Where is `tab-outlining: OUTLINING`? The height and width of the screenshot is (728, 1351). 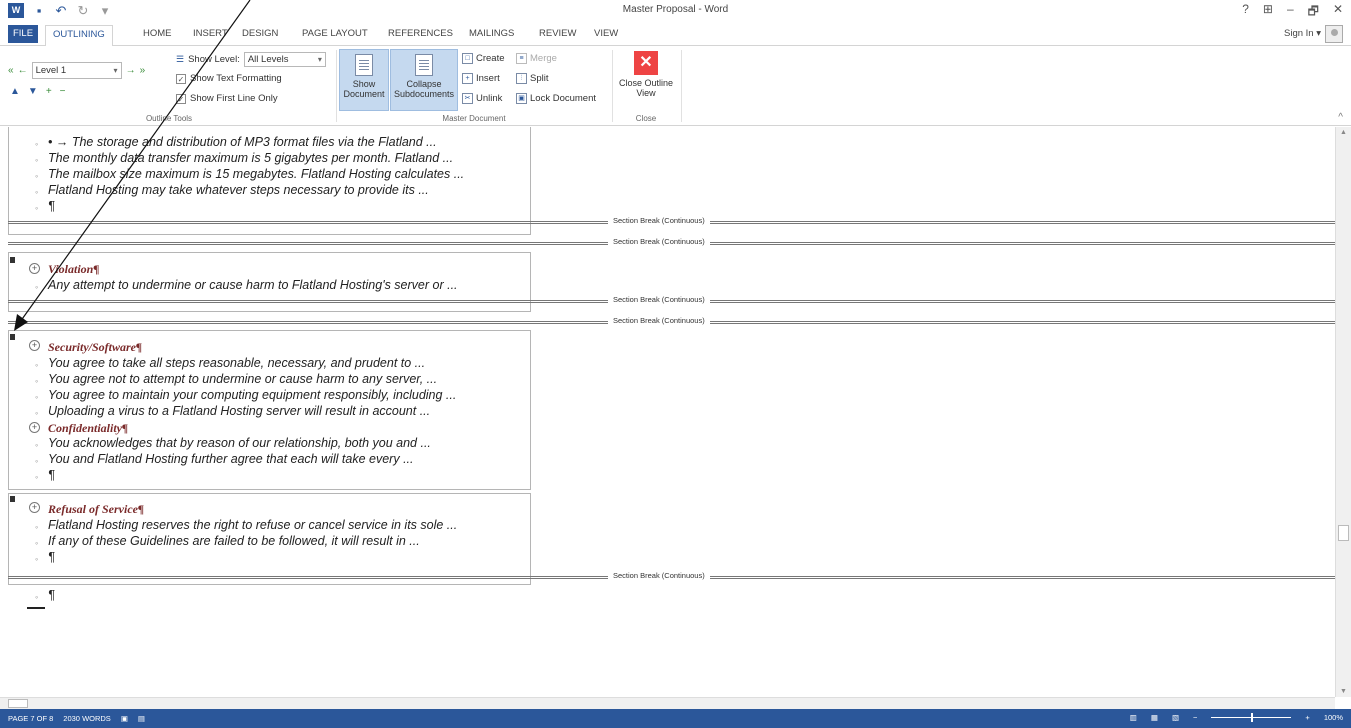 tab-outlining: OUTLINING is located at coordinates (79, 36).